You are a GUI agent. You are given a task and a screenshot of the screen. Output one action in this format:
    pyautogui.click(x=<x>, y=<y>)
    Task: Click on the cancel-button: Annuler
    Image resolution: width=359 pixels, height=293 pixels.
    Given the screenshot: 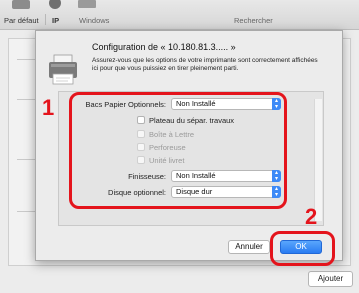 What is the action you would take?
    pyautogui.click(x=249, y=247)
    